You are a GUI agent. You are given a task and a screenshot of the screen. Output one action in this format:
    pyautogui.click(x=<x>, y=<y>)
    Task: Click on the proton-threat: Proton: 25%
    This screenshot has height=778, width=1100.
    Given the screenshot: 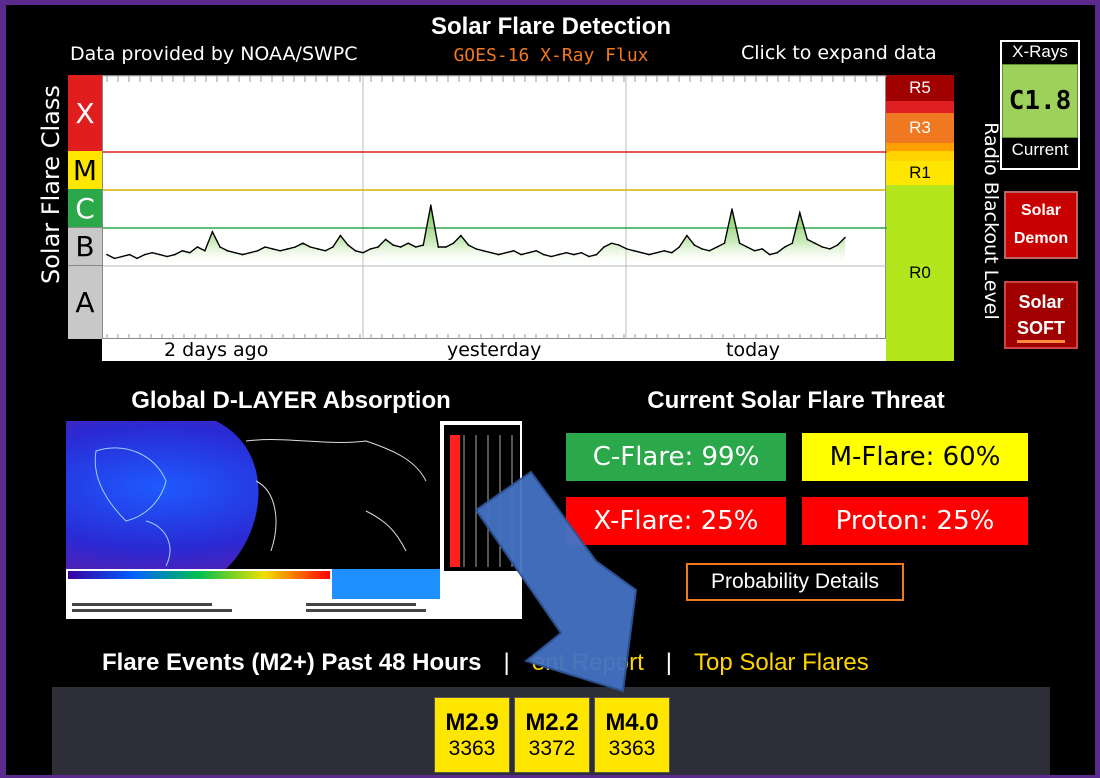 What is the action you would take?
    pyautogui.click(x=915, y=521)
    